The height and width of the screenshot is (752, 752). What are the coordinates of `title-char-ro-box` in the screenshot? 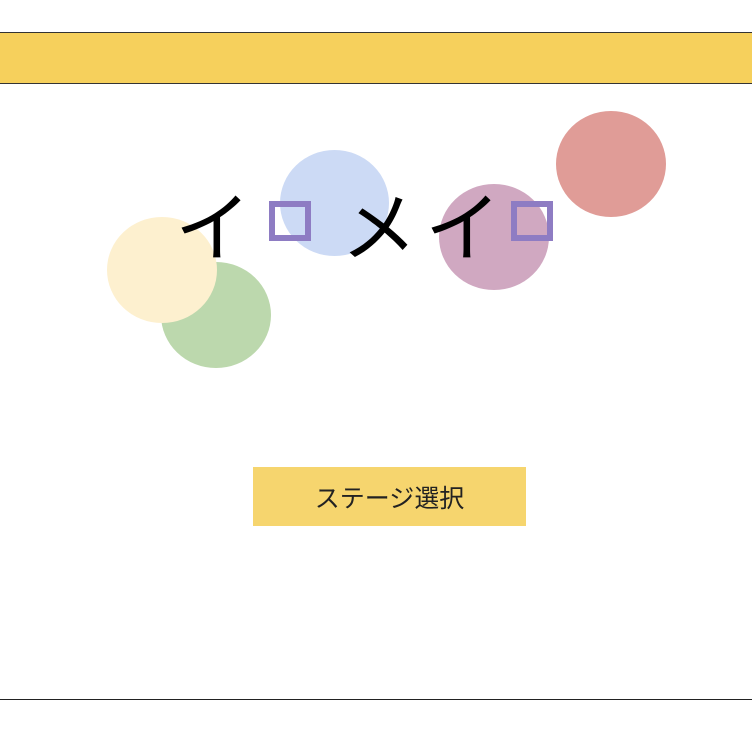 It's located at (290, 221).